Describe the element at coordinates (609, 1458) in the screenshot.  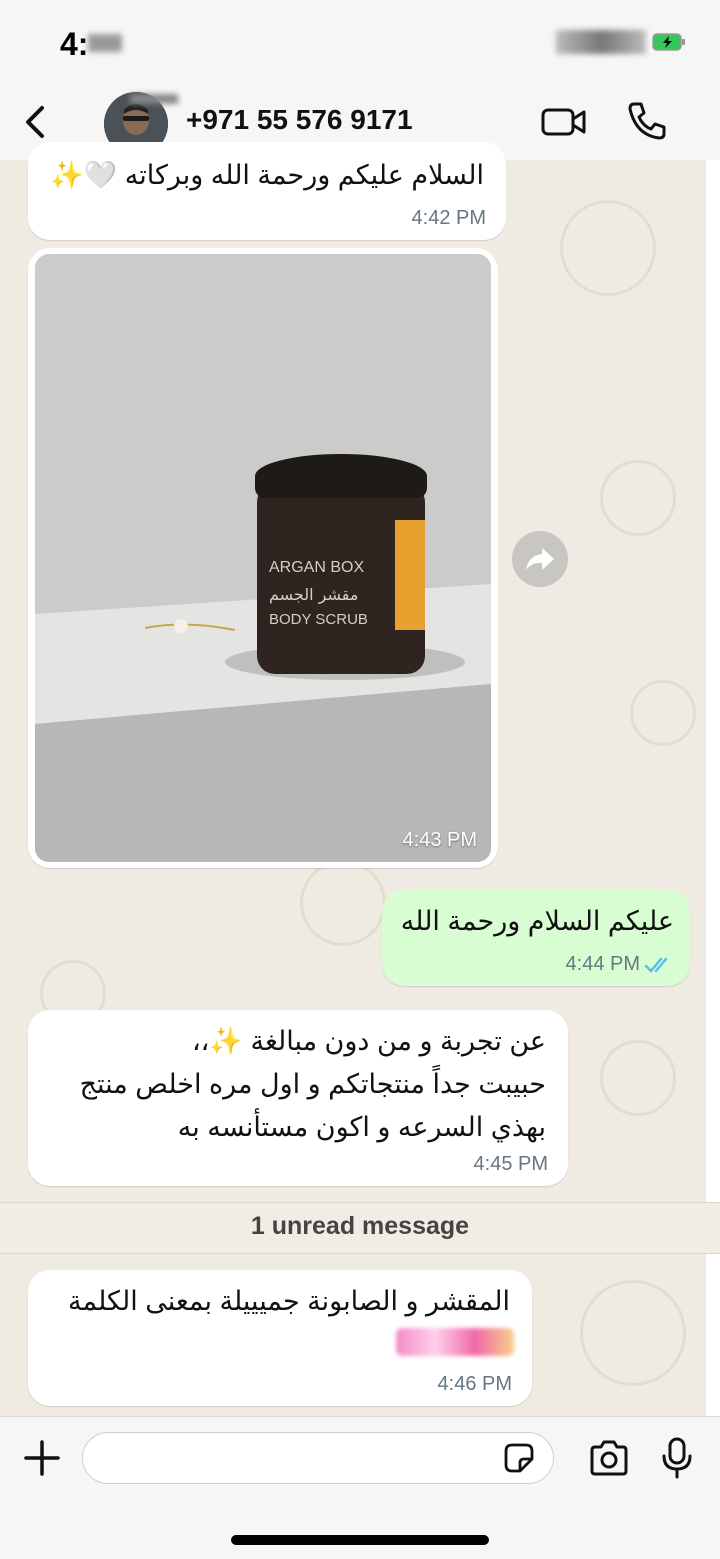
I see `camera-icon` at that location.